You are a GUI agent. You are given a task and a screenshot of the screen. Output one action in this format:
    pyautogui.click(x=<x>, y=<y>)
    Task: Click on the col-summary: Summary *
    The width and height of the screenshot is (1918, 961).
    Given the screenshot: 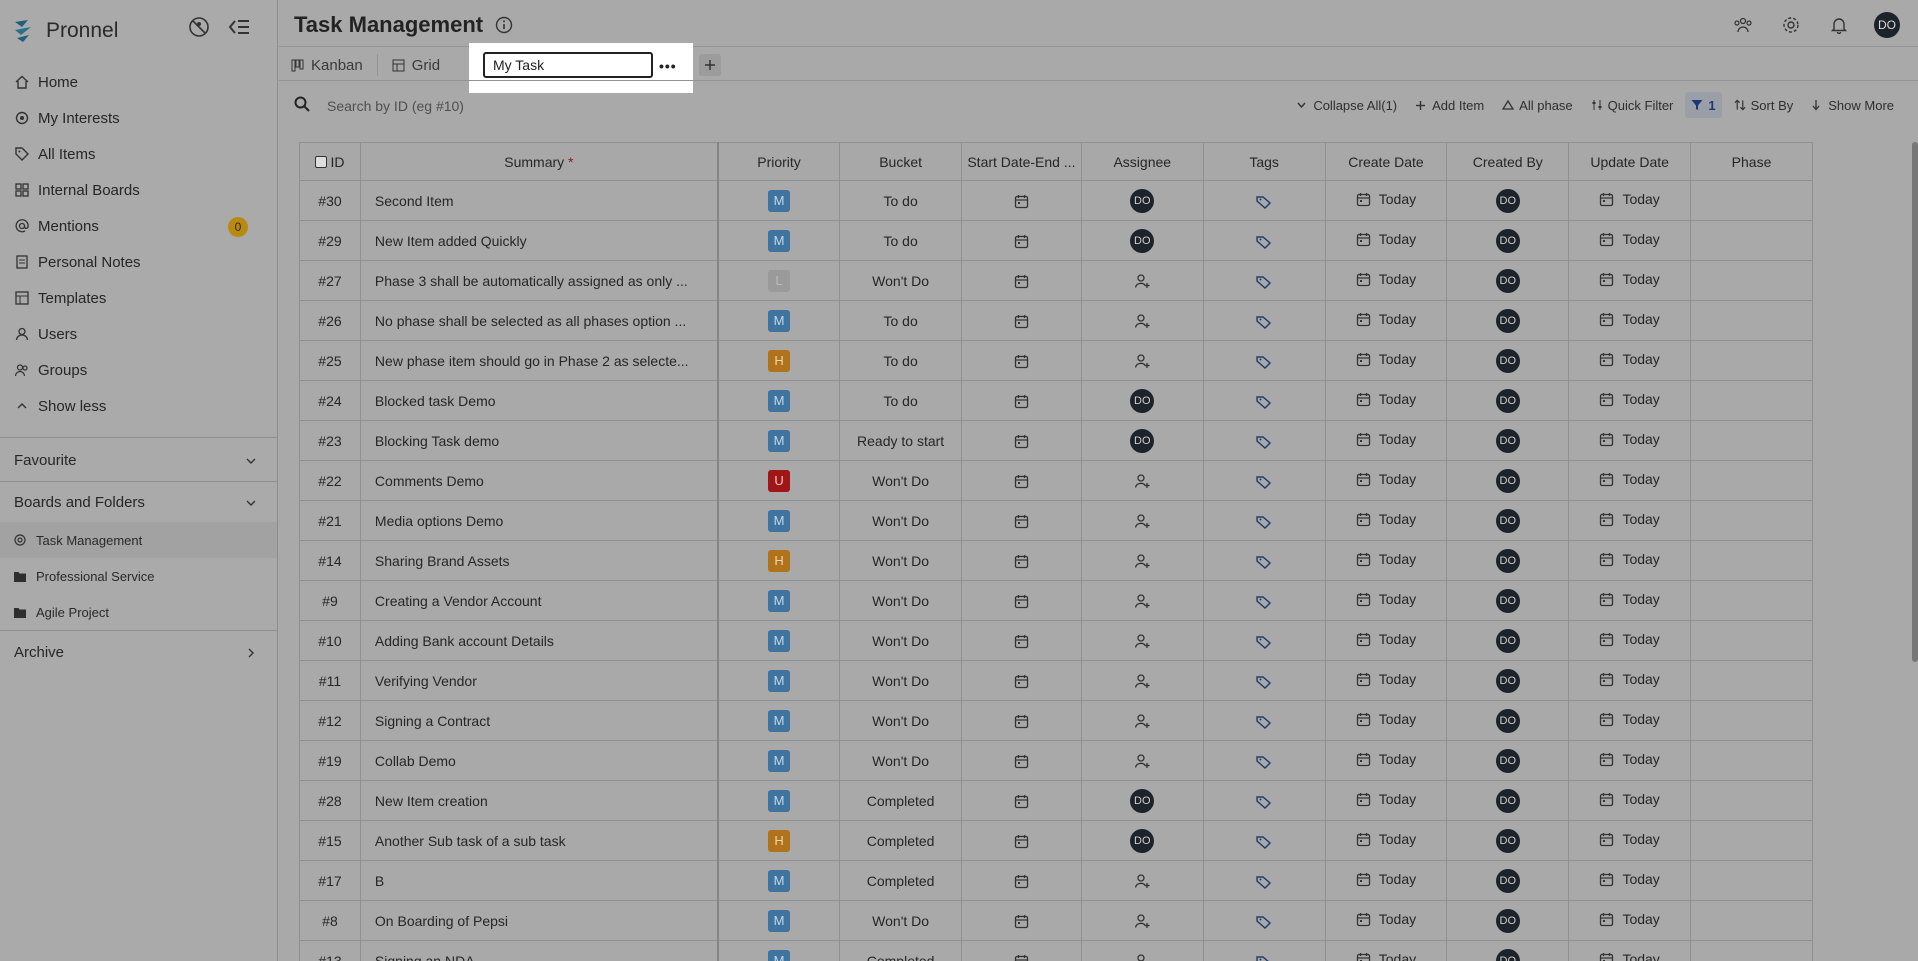 What is the action you would take?
    pyautogui.click(x=539, y=161)
    